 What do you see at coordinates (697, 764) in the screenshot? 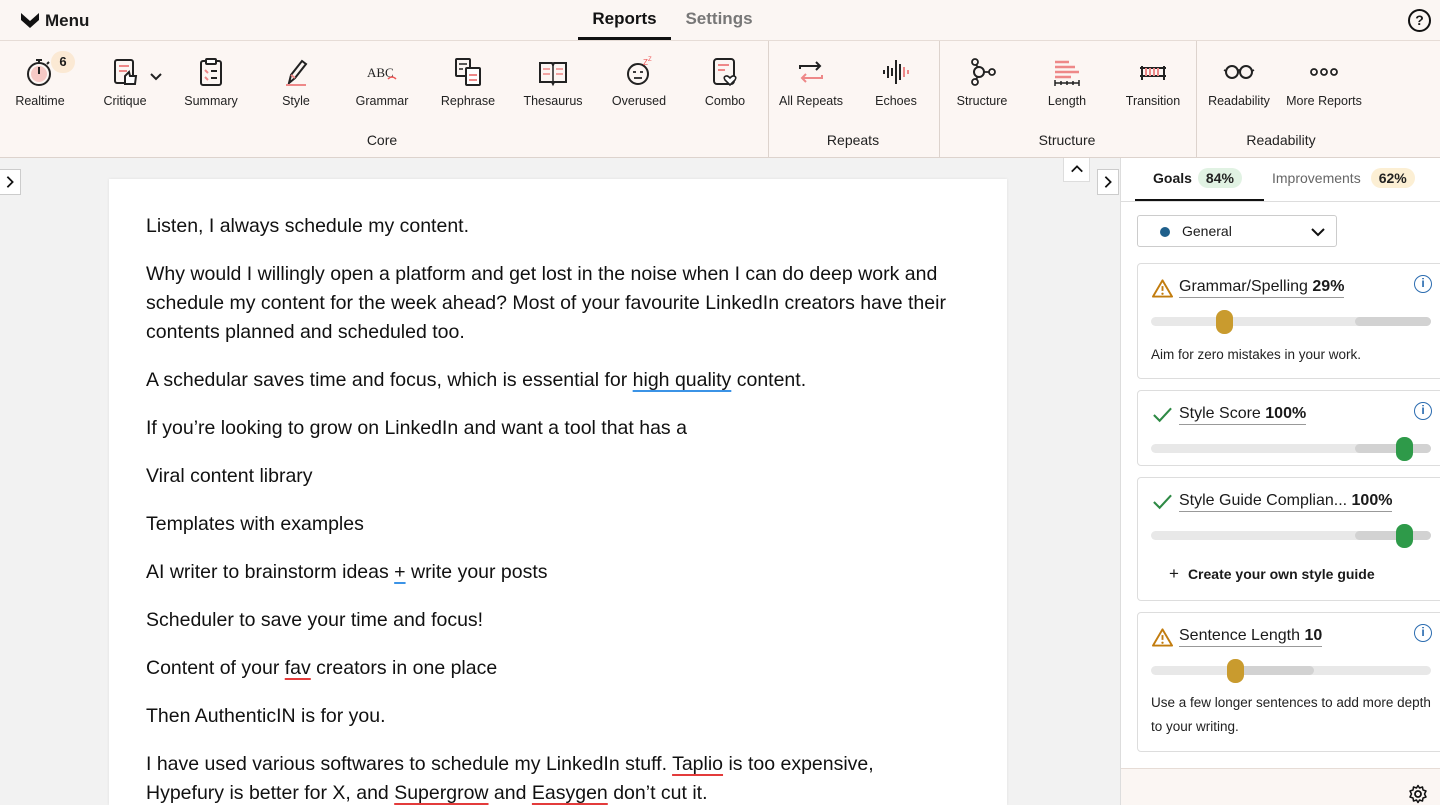
I see `spelling-error-highlight: Taplio` at bounding box center [697, 764].